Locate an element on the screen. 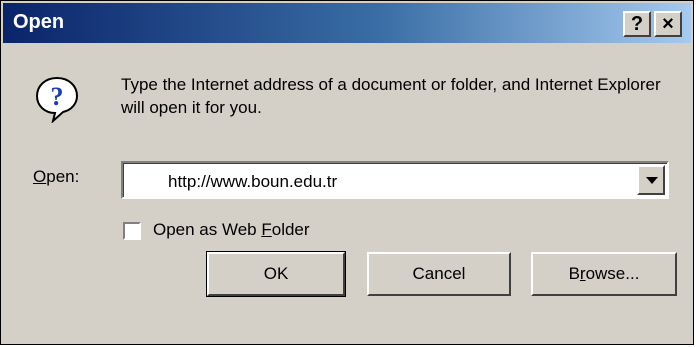 The image size is (696, 347). open-label-rest: pen: is located at coordinates (63, 176).